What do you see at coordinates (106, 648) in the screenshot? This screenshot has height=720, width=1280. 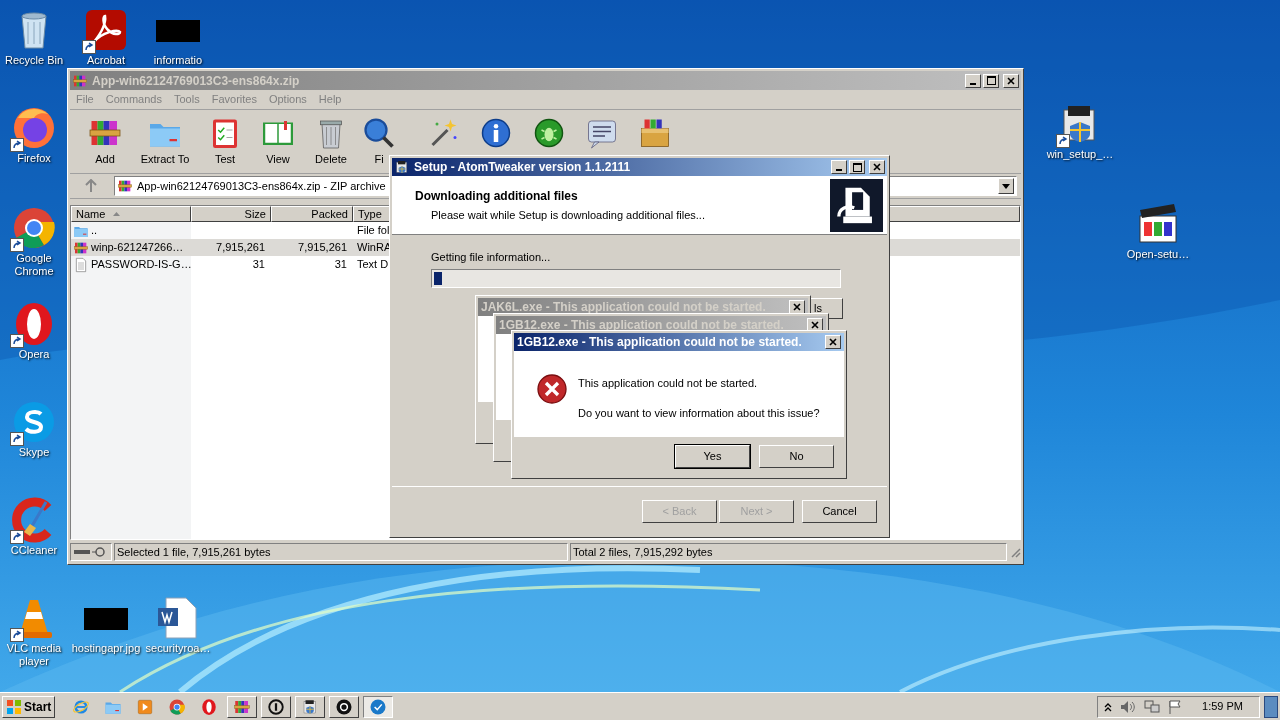 I see `icon-label: hostingapr.jpg` at bounding box center [106, 648].